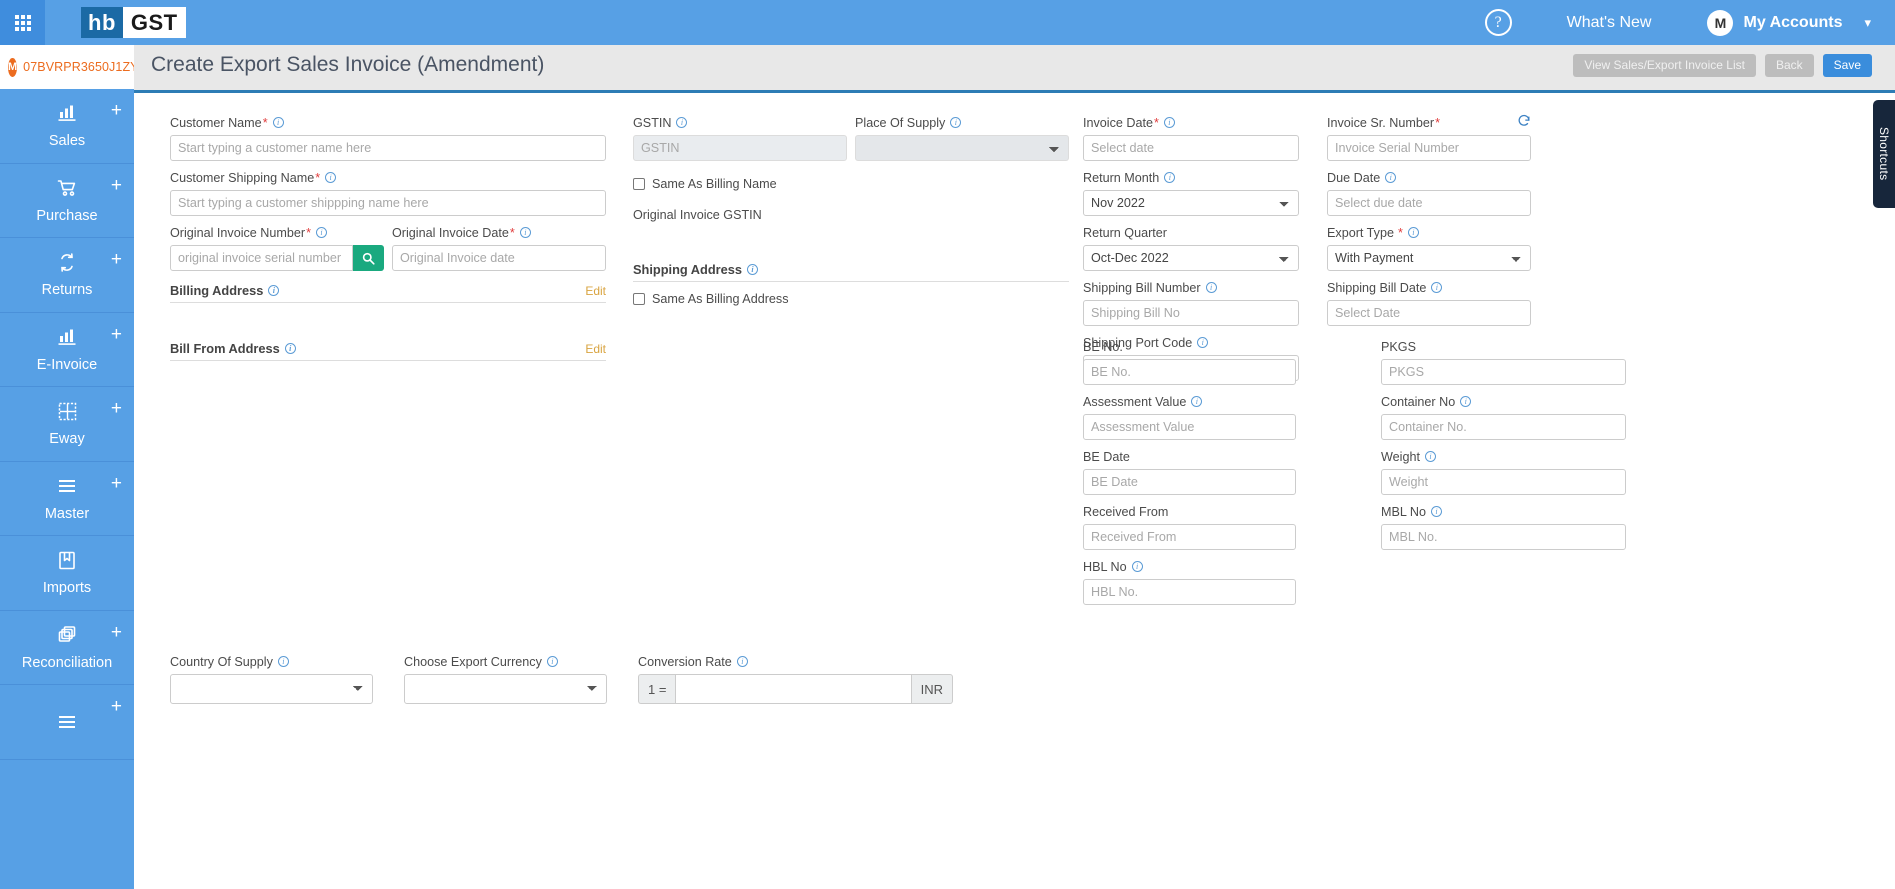 The image size is (1895, 889). What do you see at coordinates (1189, 592) in the screenshot?
I see `hbl-no-input` at bounding box center [1189, 592].